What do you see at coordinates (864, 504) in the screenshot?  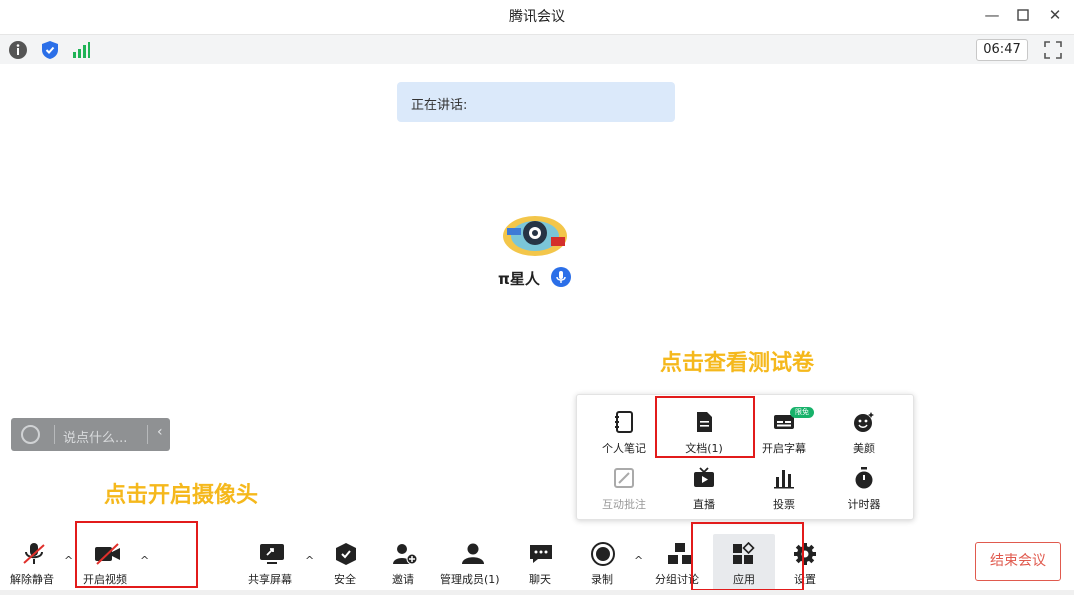 I see `app-label: 计时器` at bounding box center [864, 504].